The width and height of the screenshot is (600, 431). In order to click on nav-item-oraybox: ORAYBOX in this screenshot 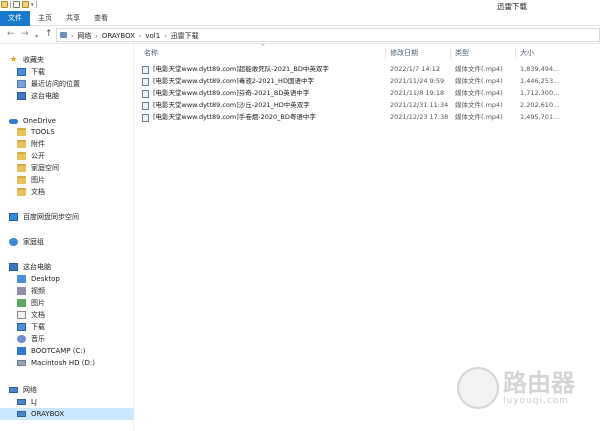, I will do `click(67, 414)`.